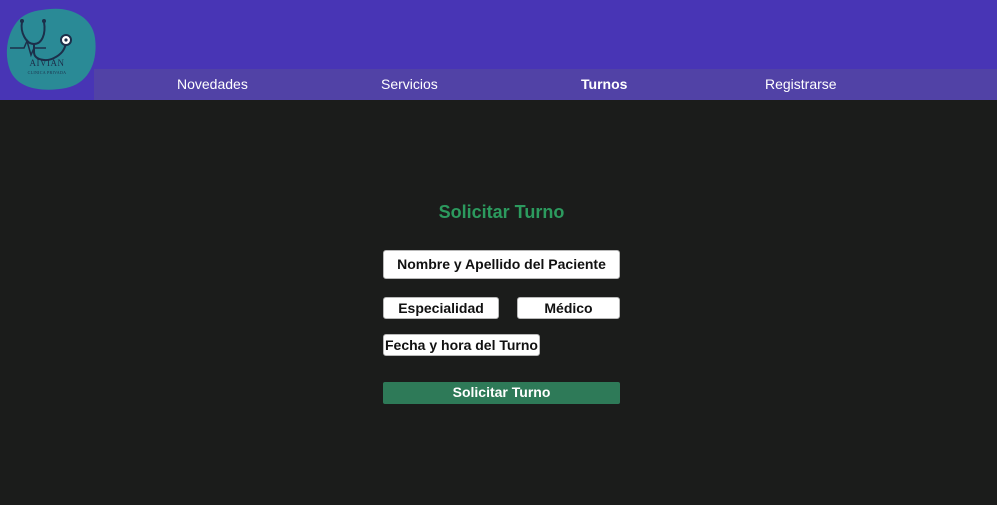 This screenshot has height=505, width=997. I want to click on nav-item-registrarse: Registrarse, so click(801, 84).